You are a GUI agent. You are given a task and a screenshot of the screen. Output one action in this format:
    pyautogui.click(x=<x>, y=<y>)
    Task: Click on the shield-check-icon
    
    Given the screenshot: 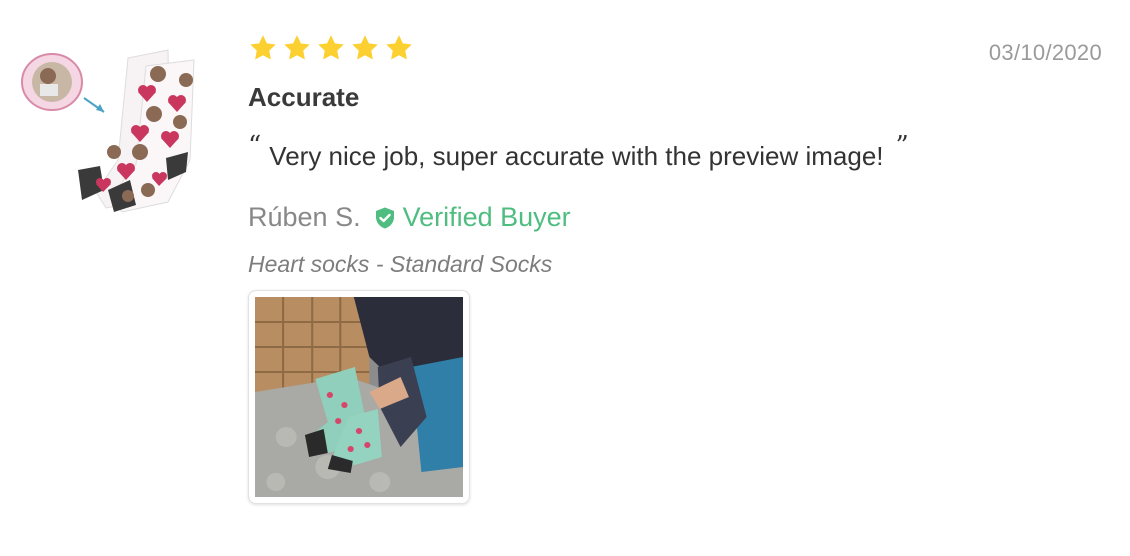 What is the action you would take?
    pyautogui.click(x=385, y=218)
    